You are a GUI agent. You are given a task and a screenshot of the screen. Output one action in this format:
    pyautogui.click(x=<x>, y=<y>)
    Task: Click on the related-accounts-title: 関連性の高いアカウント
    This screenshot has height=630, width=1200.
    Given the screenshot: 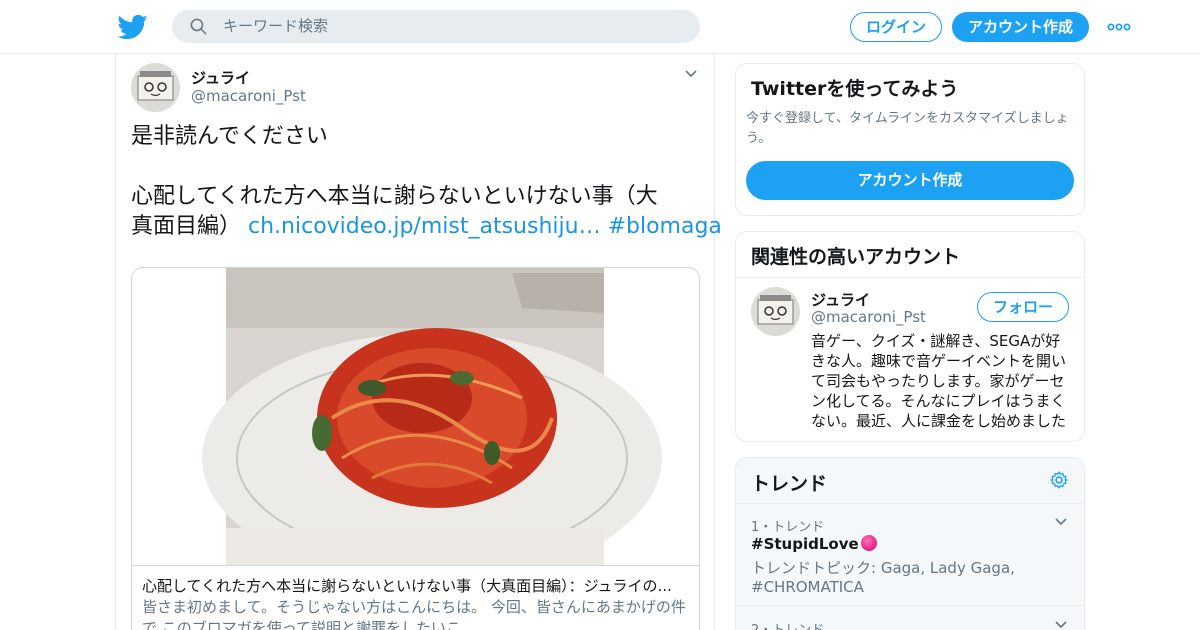 What is the action you would take?
    pyautogui.click(x=856, y=257)
    